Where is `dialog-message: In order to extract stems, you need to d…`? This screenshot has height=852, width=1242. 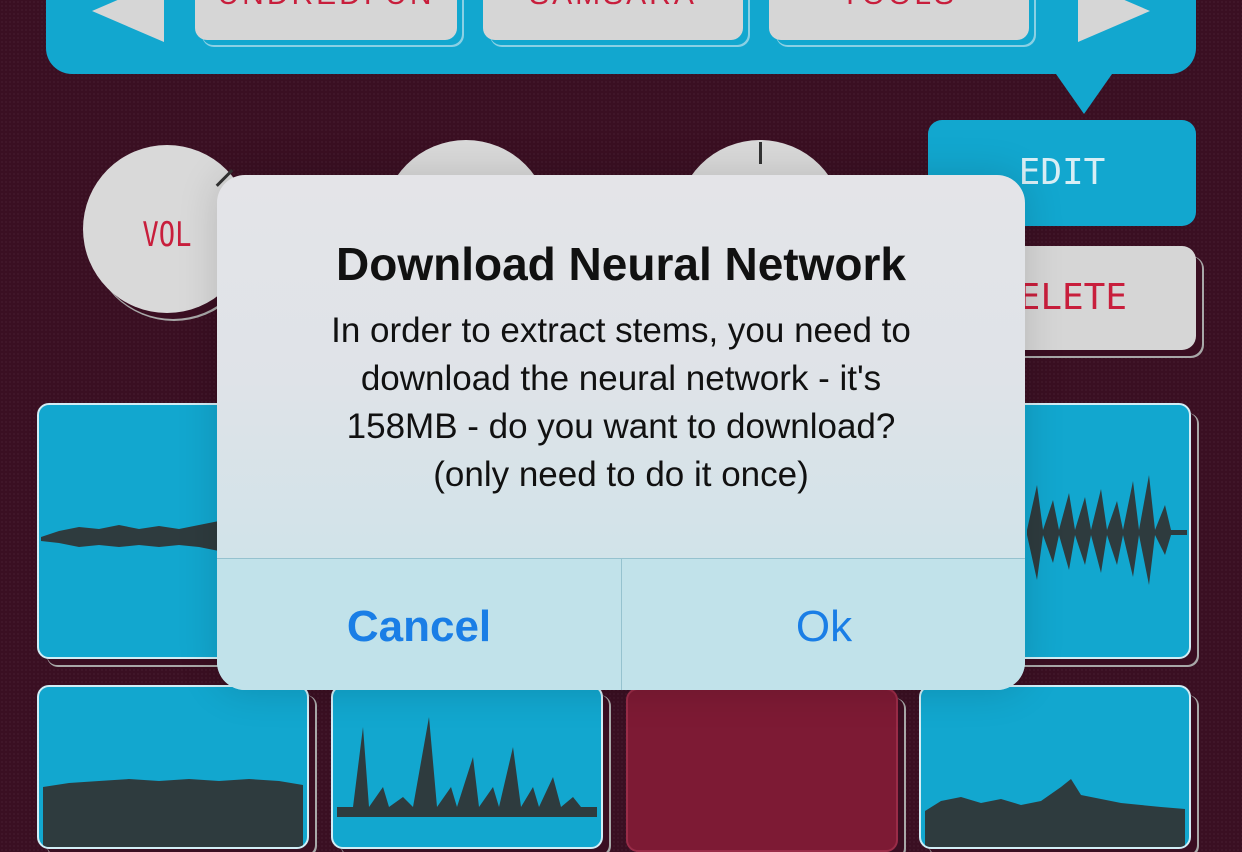
dialog-message: In order to extract stems, you need to d… is located at coordinates (621, 402).